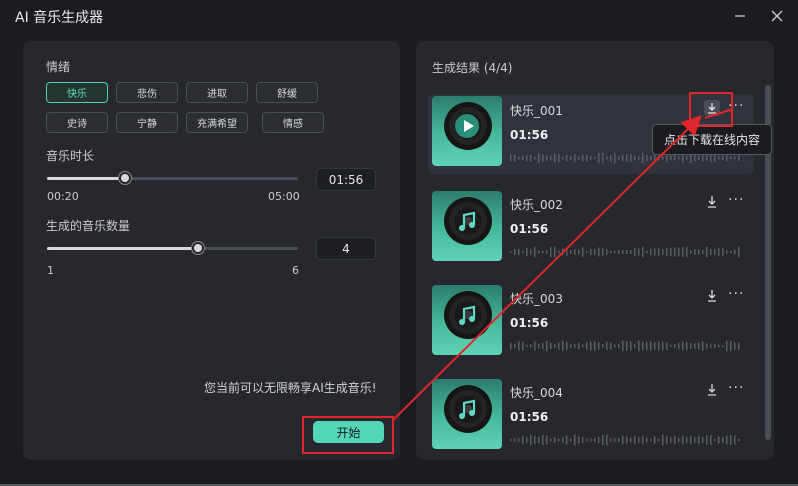  I want to click on duration-slider-thumb, so click(124, 178).